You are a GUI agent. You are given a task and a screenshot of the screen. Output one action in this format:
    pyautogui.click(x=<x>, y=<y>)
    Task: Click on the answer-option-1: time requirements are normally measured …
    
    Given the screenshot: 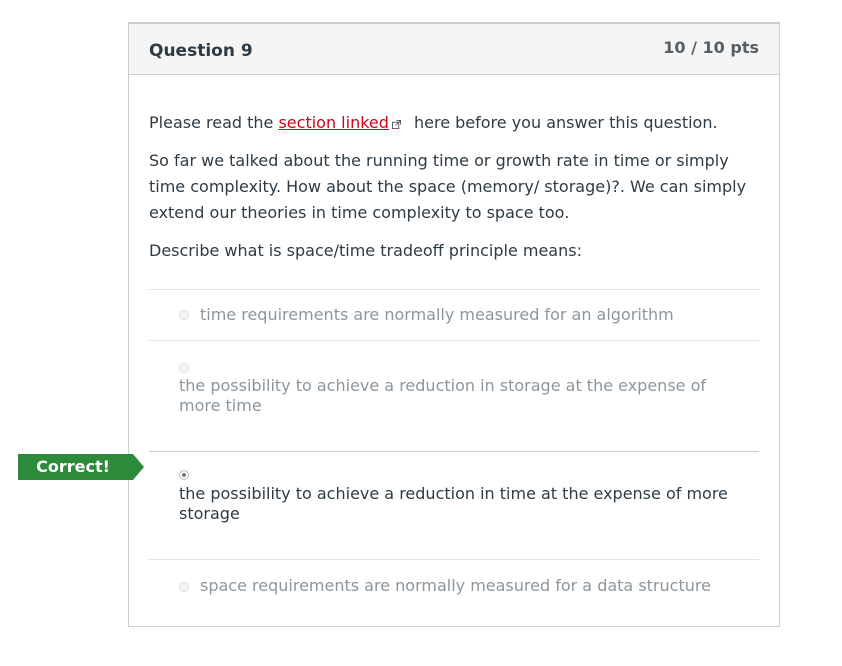 What is the action you would take?
    pyautogui.click(x=454, y=314)
    